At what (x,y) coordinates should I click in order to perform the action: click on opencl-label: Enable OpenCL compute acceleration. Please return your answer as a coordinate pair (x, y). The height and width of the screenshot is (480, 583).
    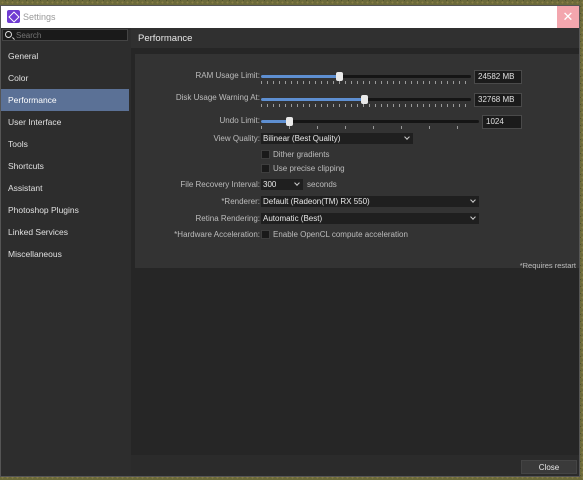
    Looking at the image, I should click on (340, 234).